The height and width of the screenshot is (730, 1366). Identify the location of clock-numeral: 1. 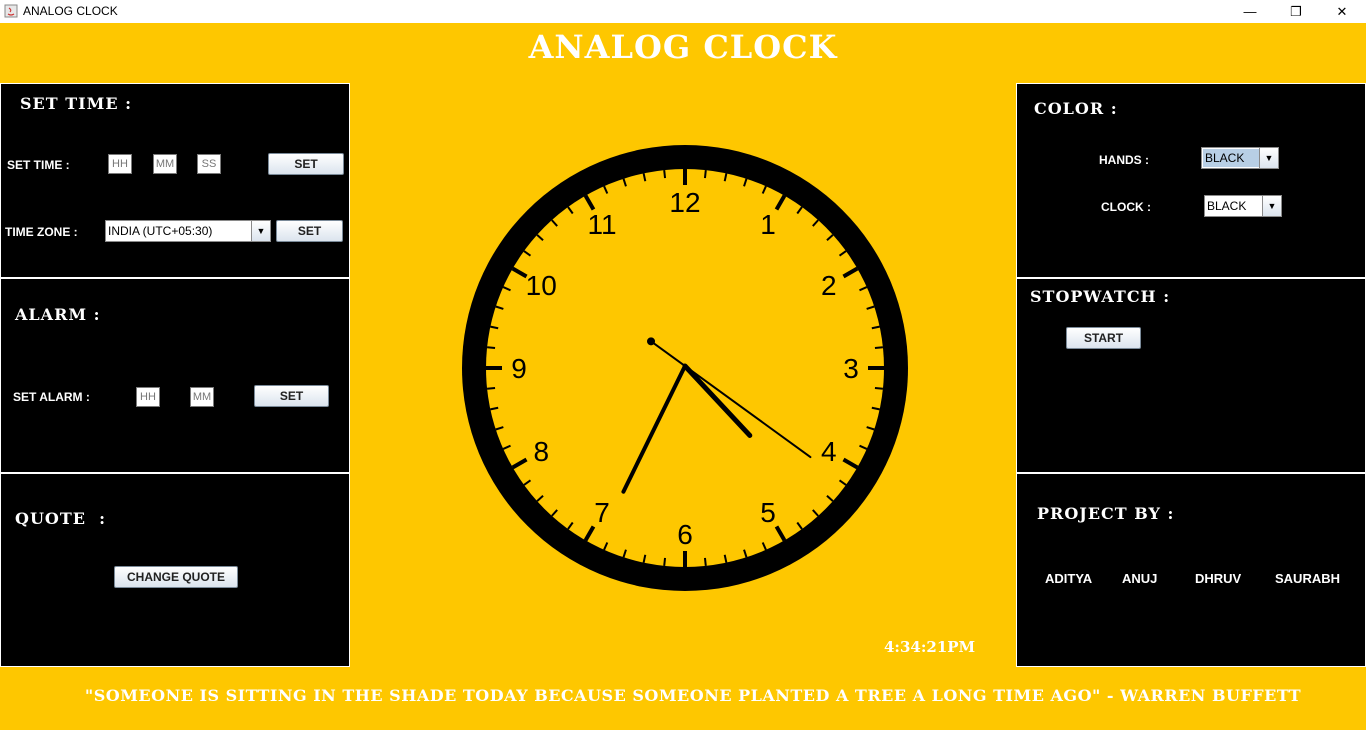
(768, 224).